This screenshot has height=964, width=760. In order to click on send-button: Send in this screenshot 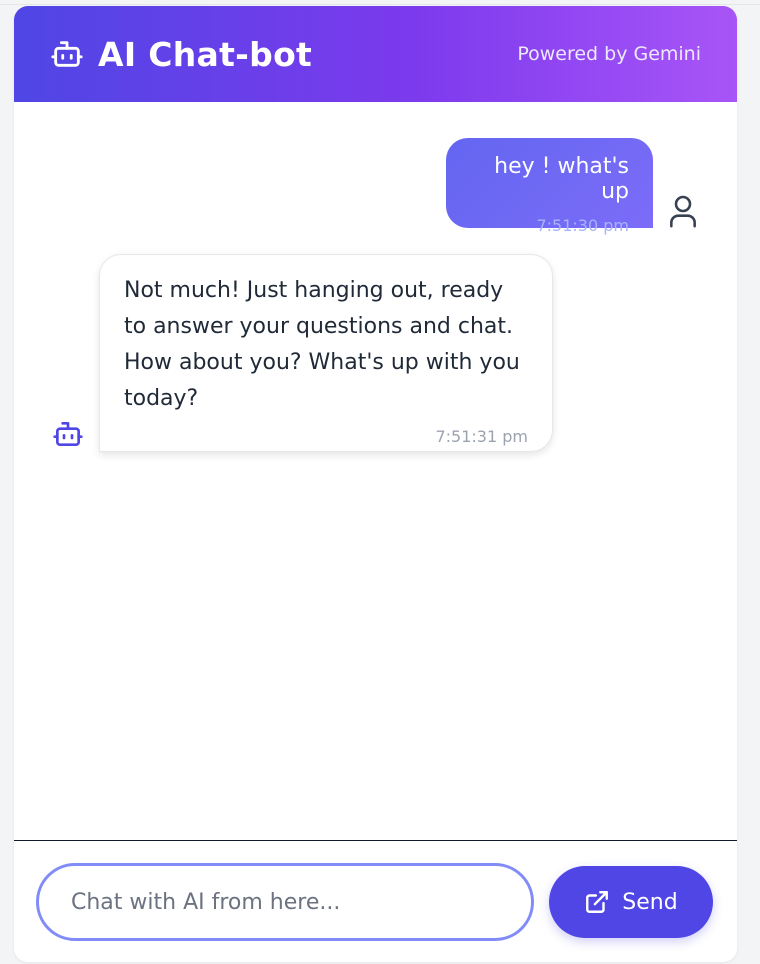, I will do `click(631, 902)`.